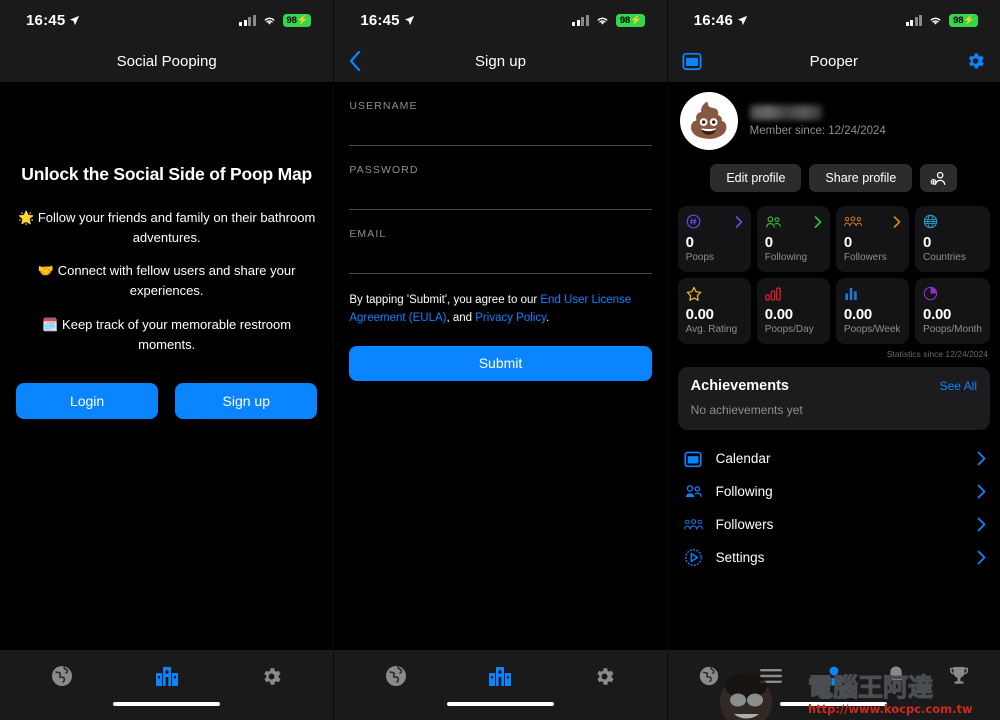 The image size is (1000, 720). Describe the element at coordinates (793, 239) in the screenshot. I see `stat-card-following: 0 Following` at that location.